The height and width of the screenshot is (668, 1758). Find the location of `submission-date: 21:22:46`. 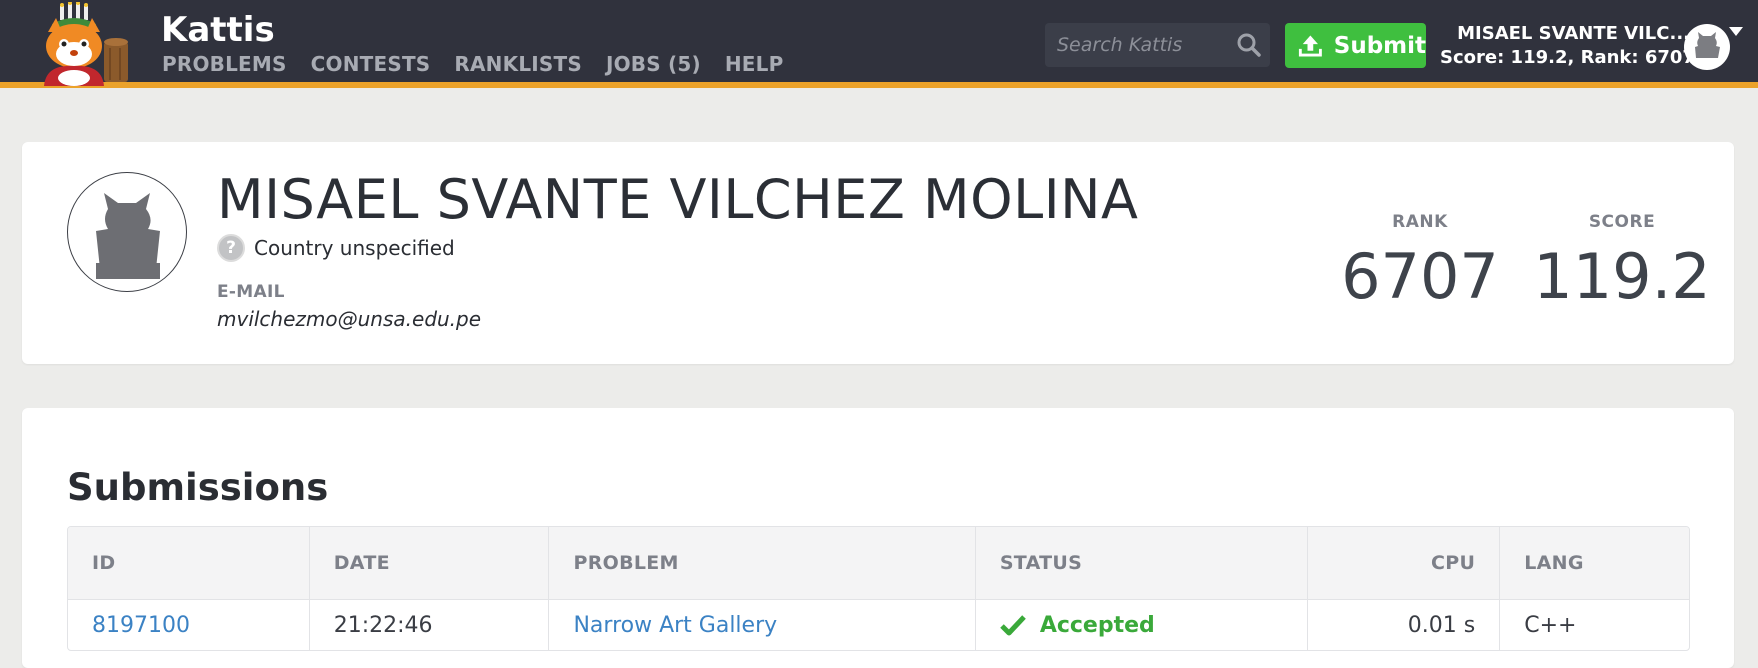

submission-date: 21:22:46 is located at coordinates (430, 625).